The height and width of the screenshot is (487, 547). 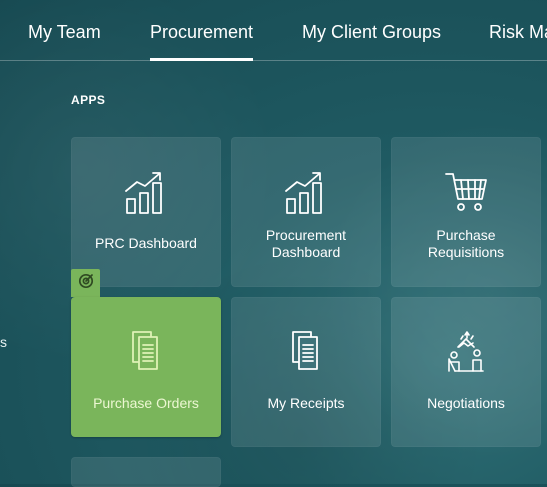 I want to click on selected-tile-badge, so click(x=85, y=283).